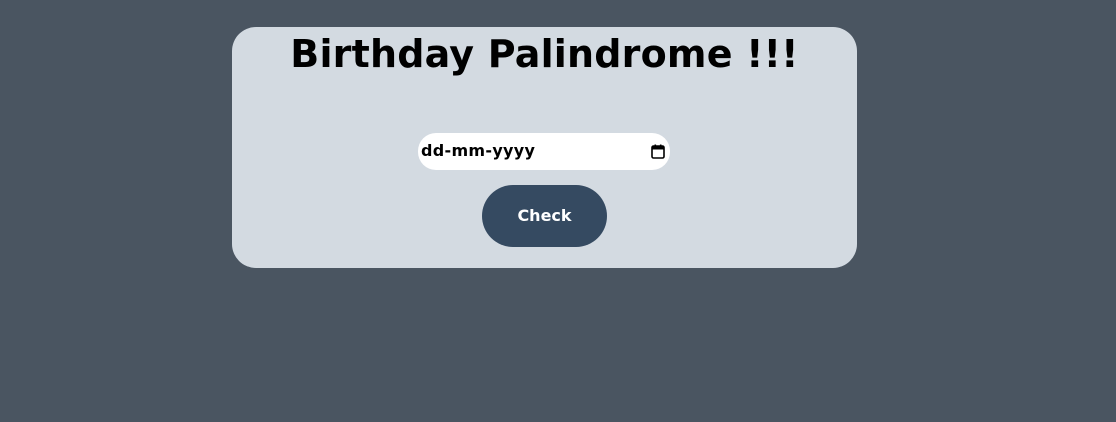 Image resolution: width=1116 pixels, height=422 pixels. Describe the element at coordinates (544, 151) in the screenshot. I see `birthday-date-input: dd-mm-yyyy` at that location.